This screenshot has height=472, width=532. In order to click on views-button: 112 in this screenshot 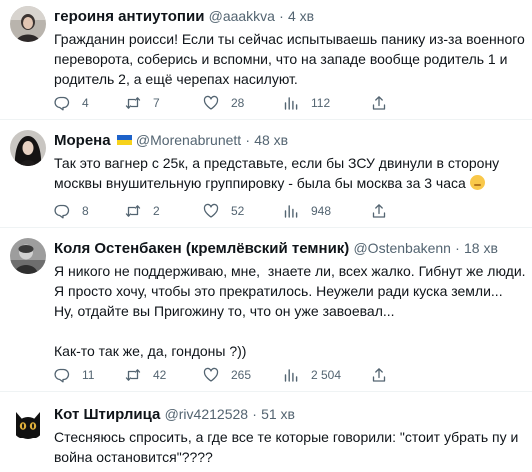, I will do `click(306, 103)`.